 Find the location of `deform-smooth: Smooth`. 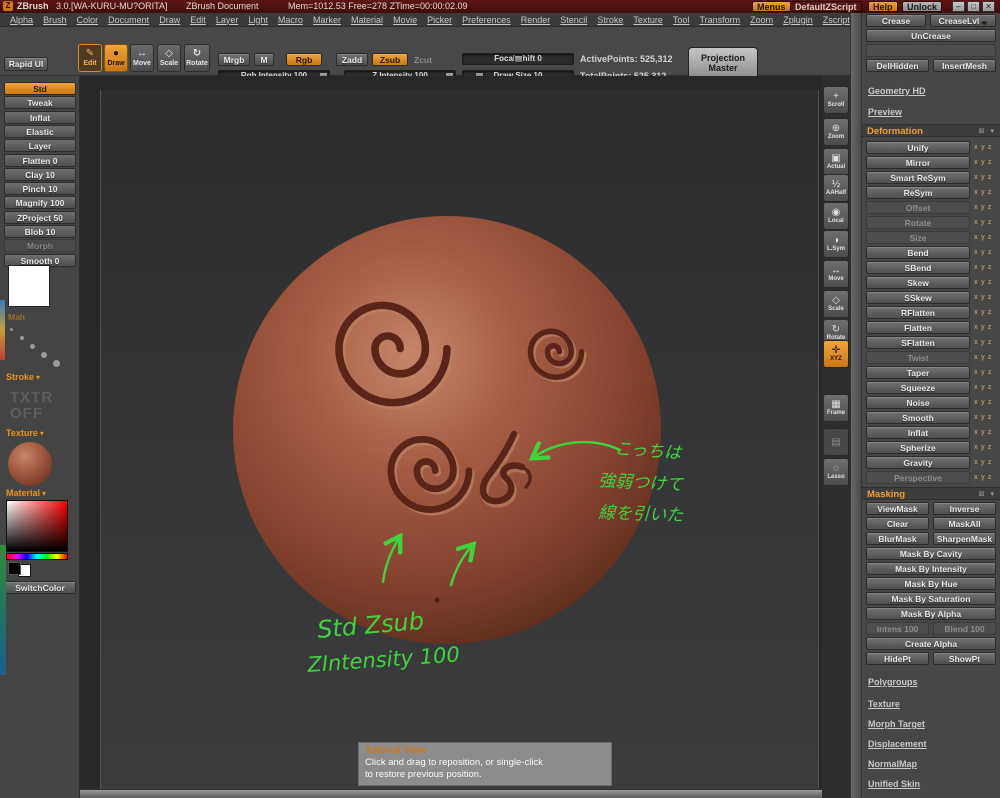

deform-smooth: Smooth is located at coordinates (918, 417).